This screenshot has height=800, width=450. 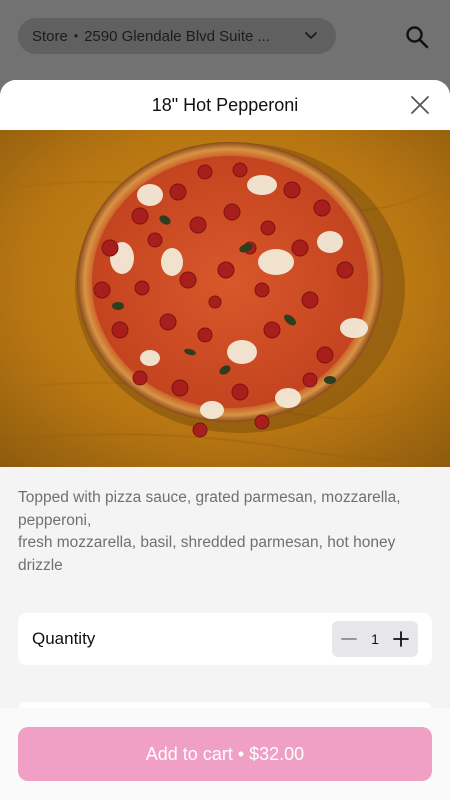 I want to click on plus-icon, so click(x=401, y=639).